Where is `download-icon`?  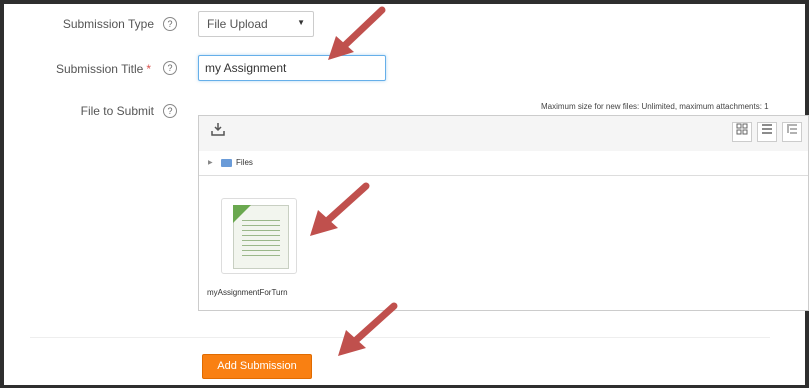
download-icon is located at coordinates (218, 132).